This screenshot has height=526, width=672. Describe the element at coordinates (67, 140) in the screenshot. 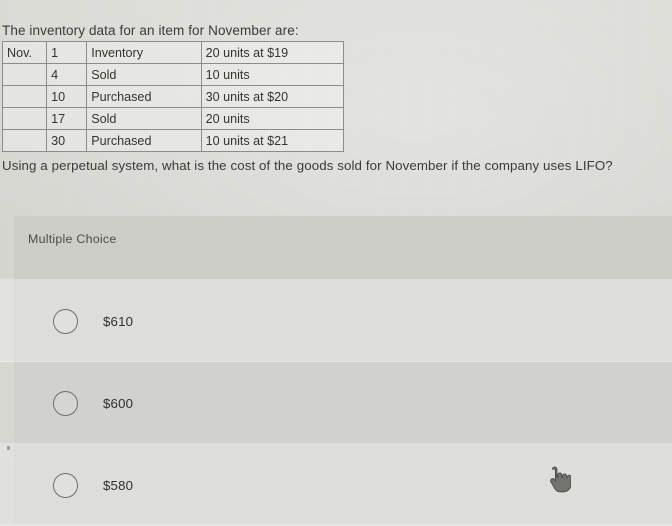

I see `table-cell-day: 30` at that location.